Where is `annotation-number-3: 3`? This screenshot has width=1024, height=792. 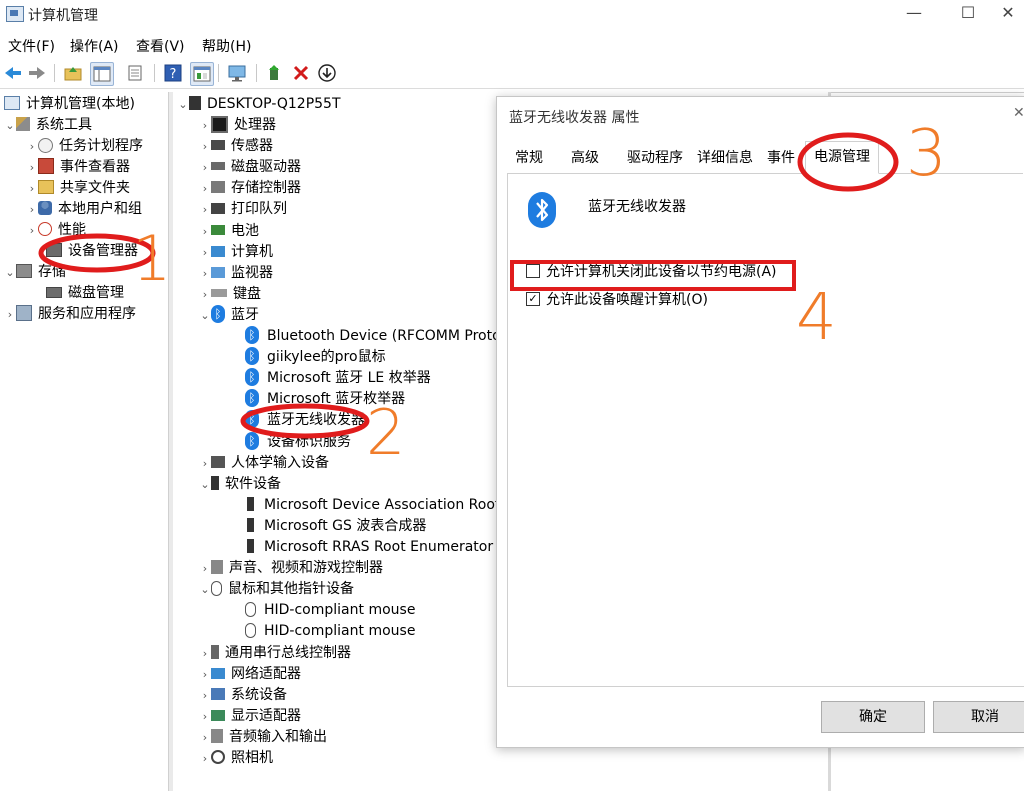 annotation-number-3: 3 is located at coordinates (926, 154).